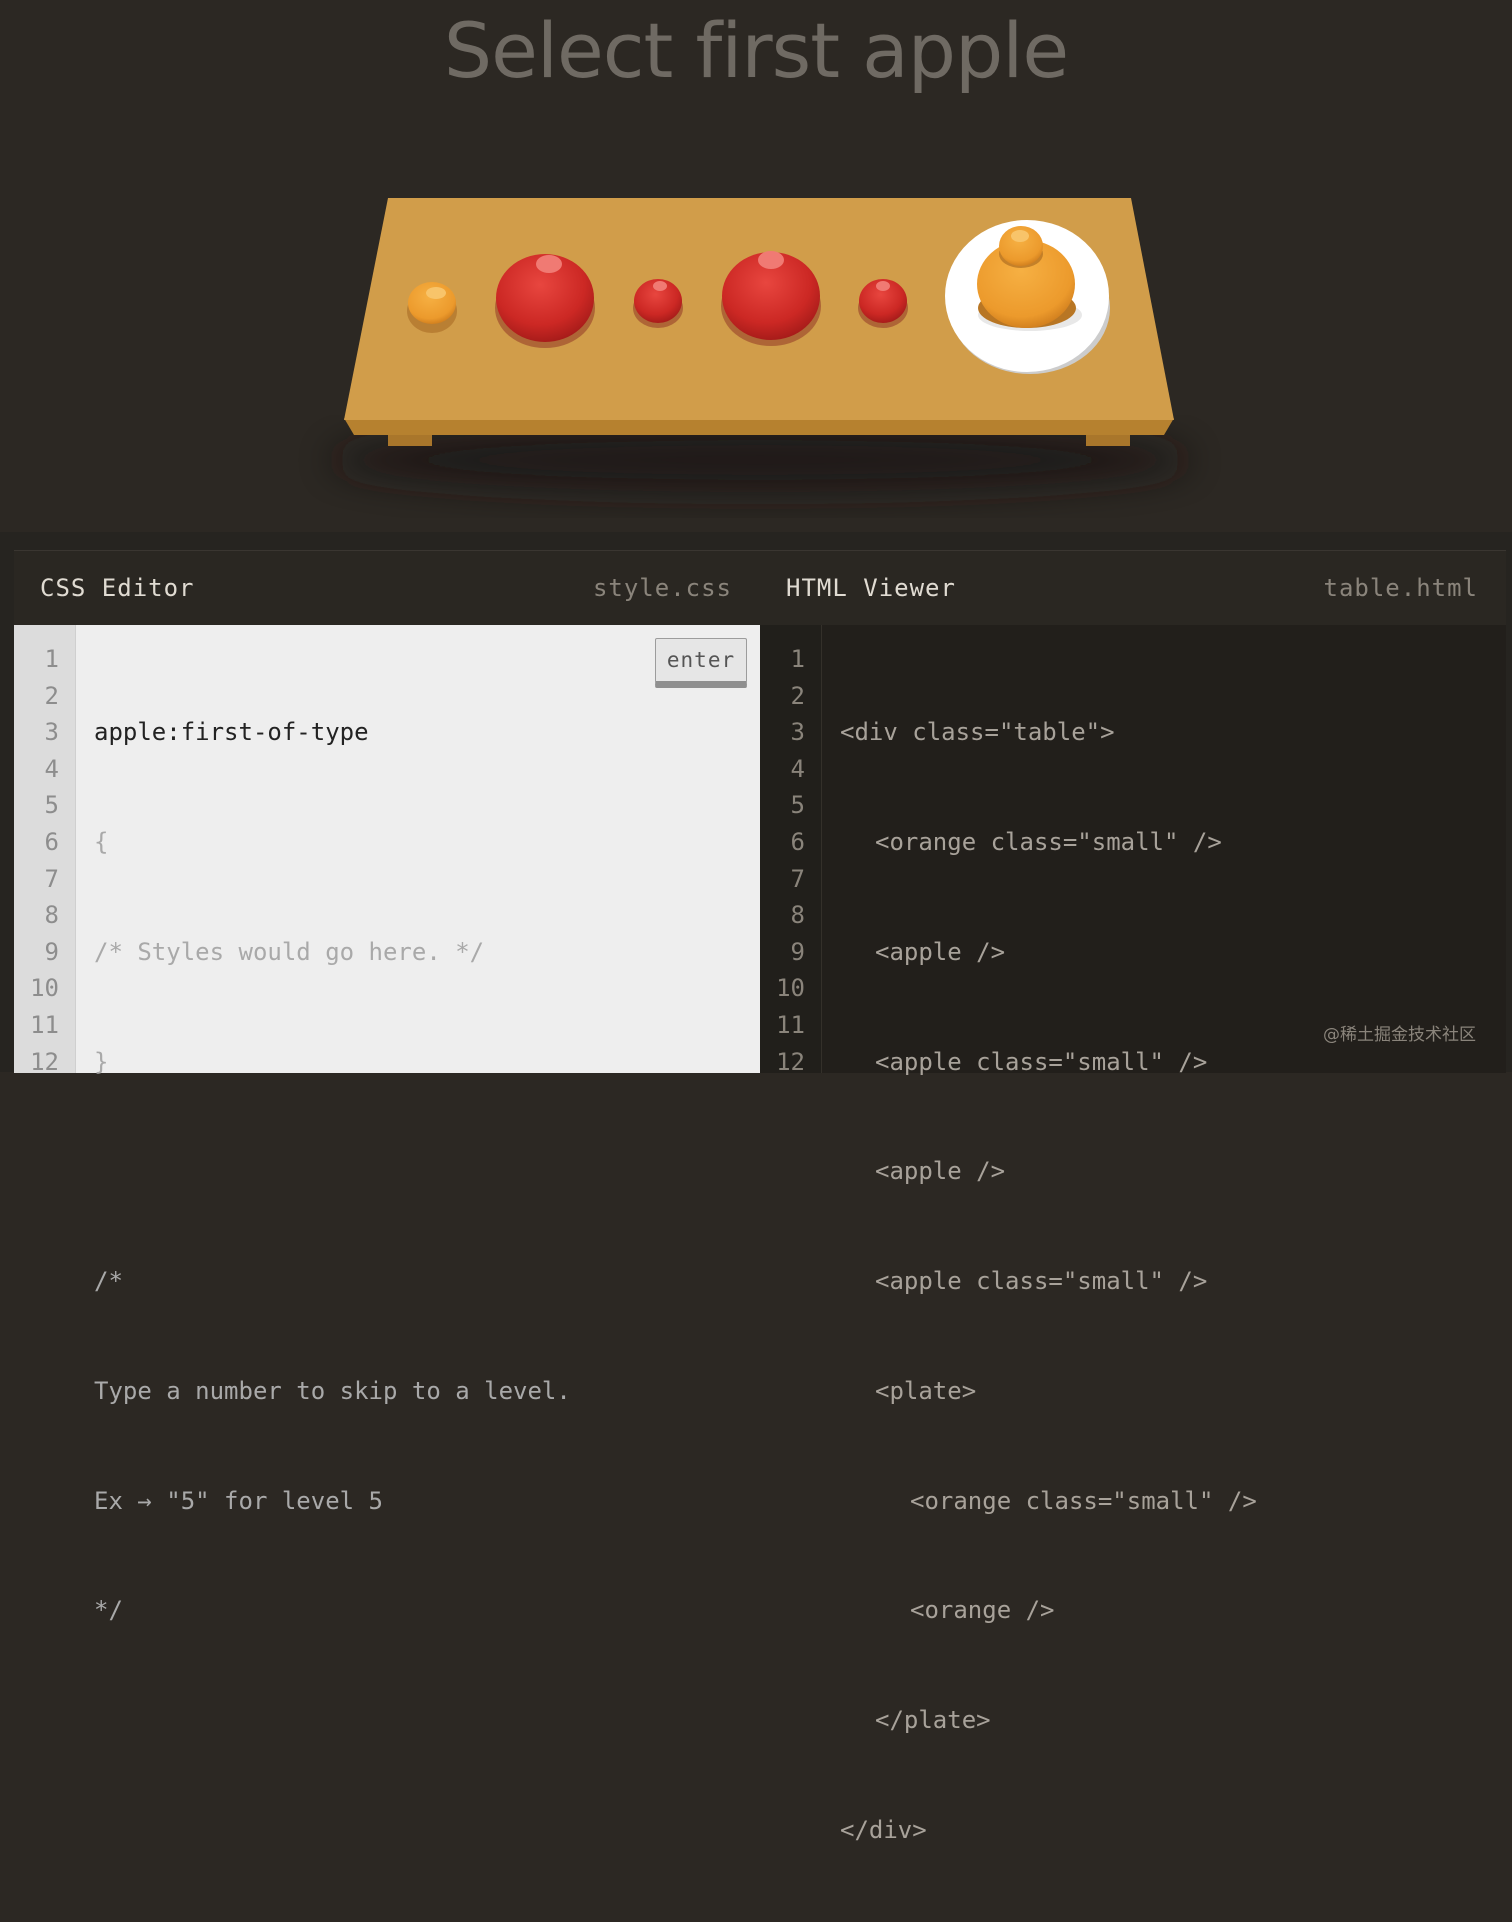  I want to click on html-line-orange: <orange />, so click(1048, 1610).